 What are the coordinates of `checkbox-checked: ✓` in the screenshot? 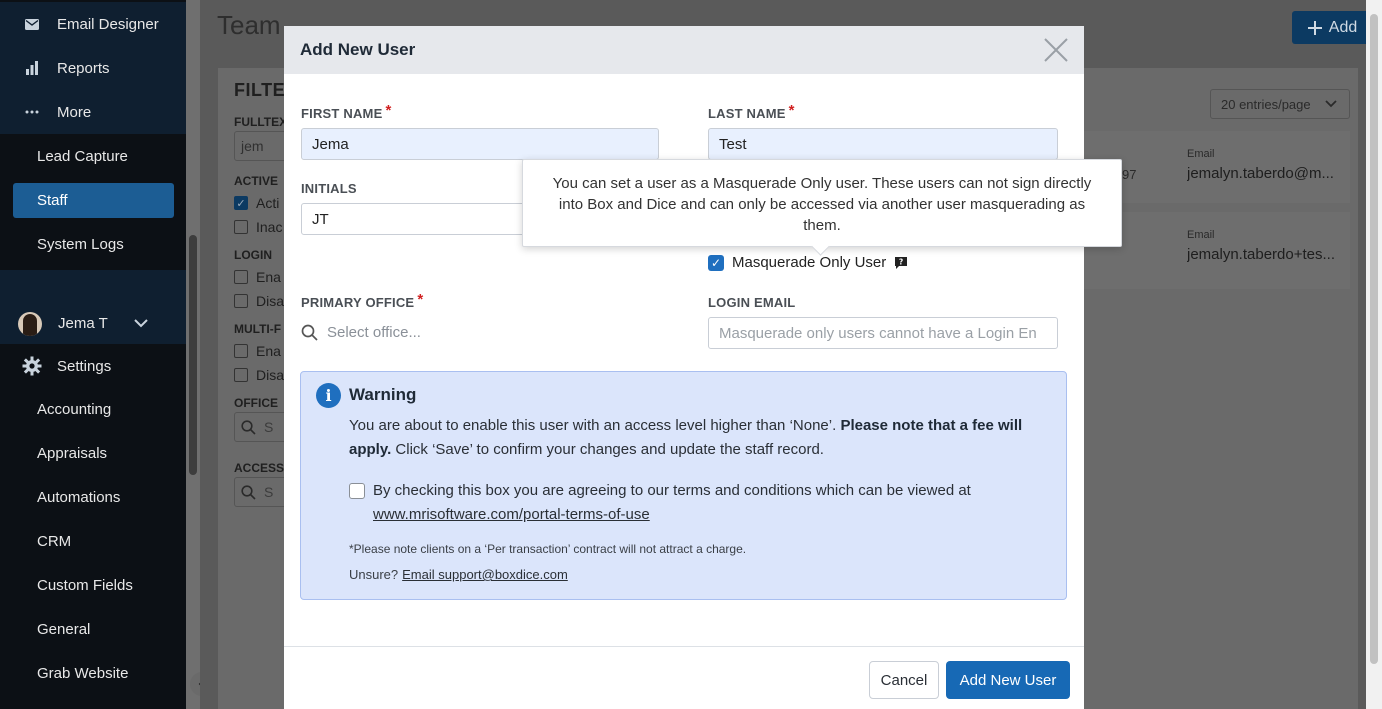 It's located at (241, 203).